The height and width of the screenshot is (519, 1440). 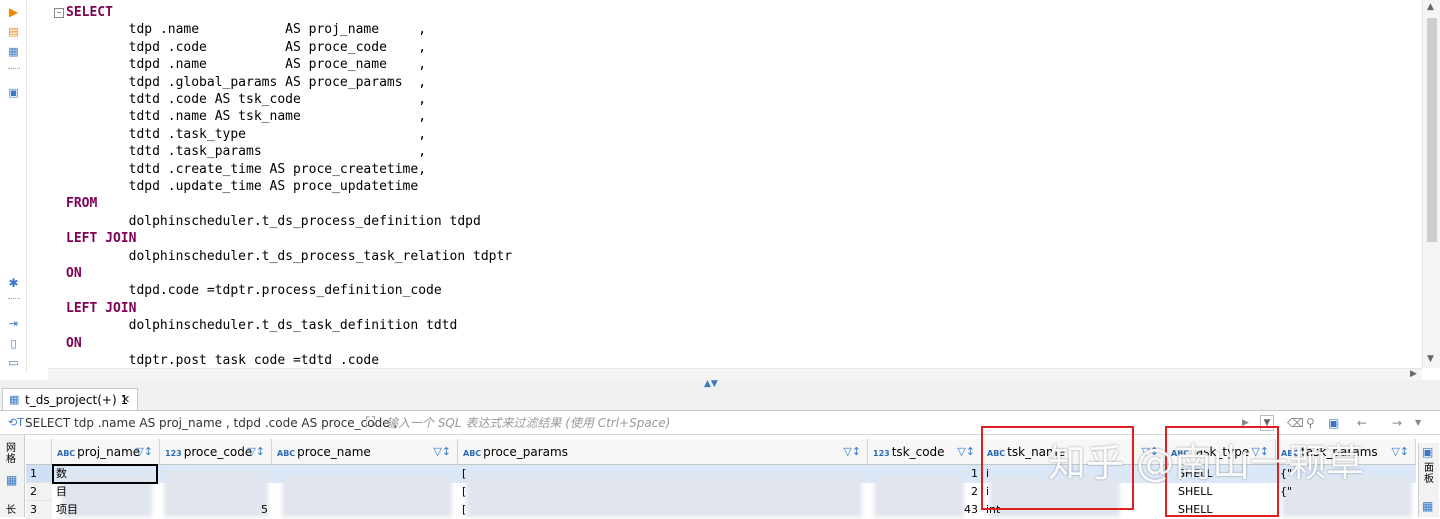 I want to click on code-line: tdp .name AS proj_name ,, so click(x=246, y=29).